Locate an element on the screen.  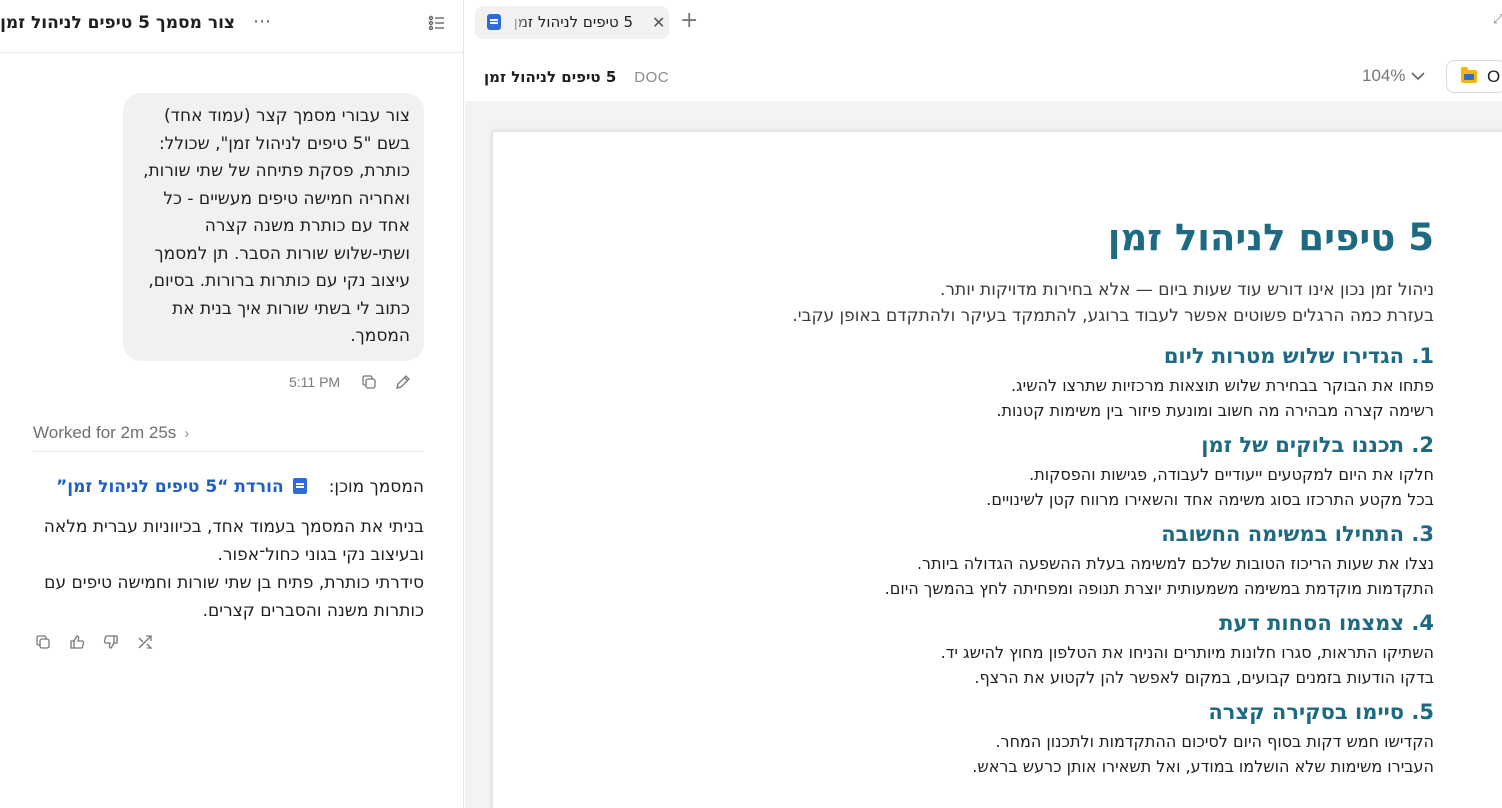
chat-header: צור מסמך 5 טיפים לניהול זמן ⋯ is located at coordinates (231, 26).